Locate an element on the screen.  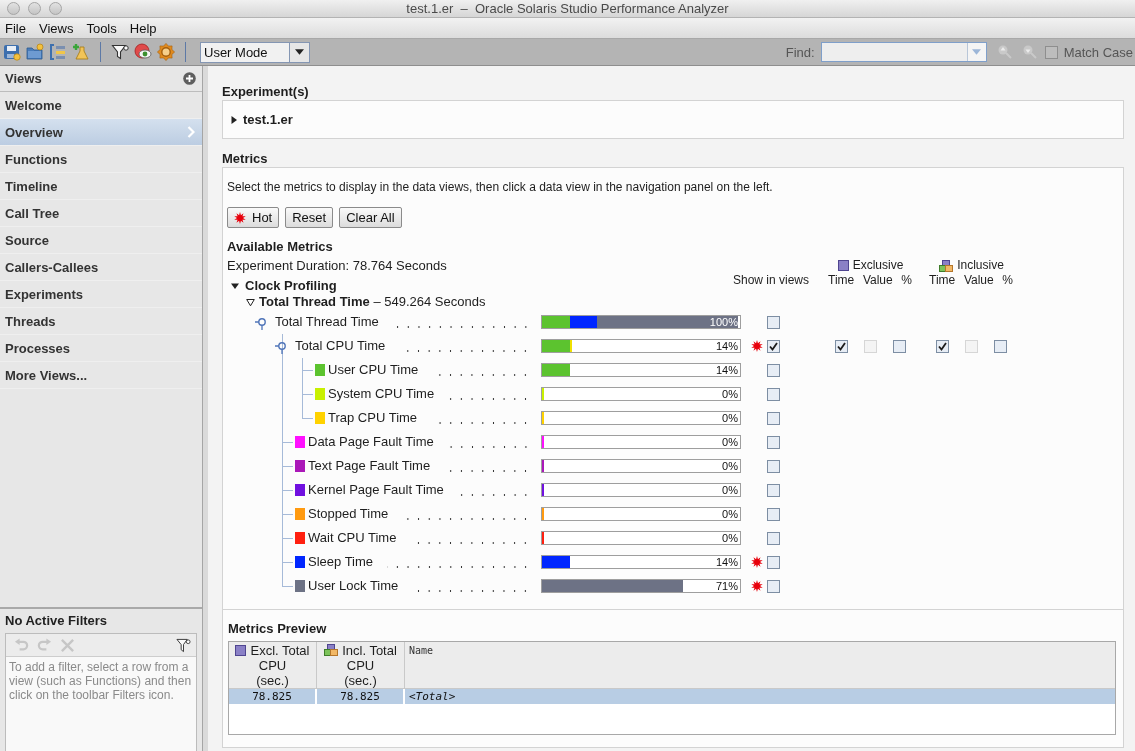
stacked-boxes-icon is located at coordinates (331, 650).